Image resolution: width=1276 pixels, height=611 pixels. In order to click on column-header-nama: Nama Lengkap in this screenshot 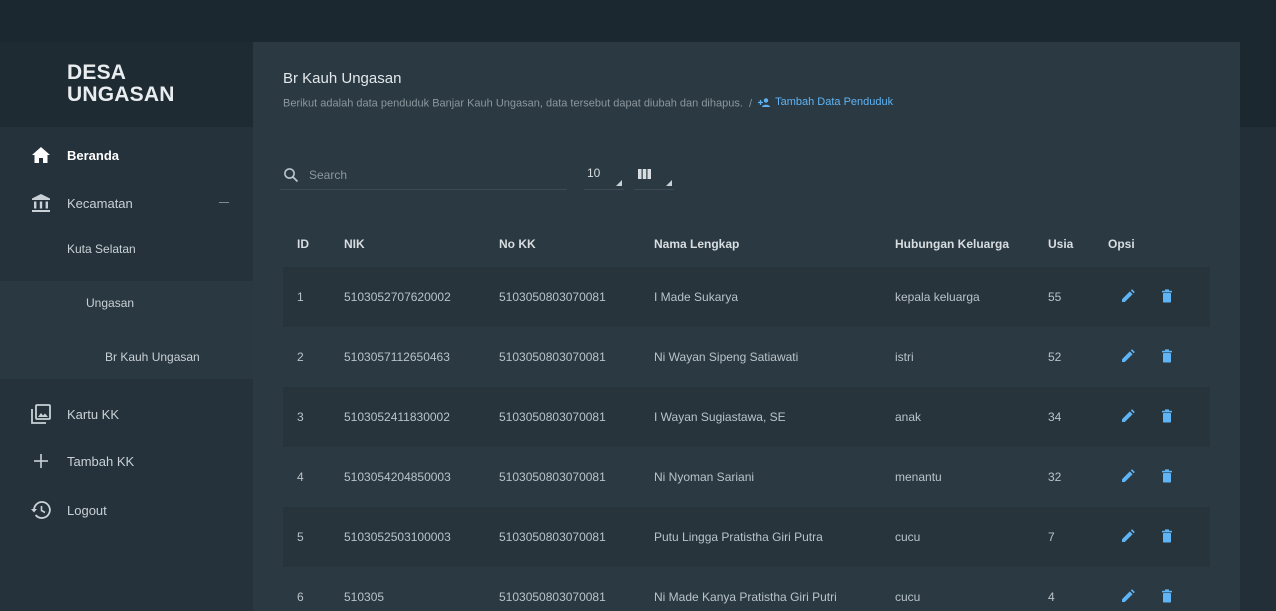, I will do `click(696, 244)`.